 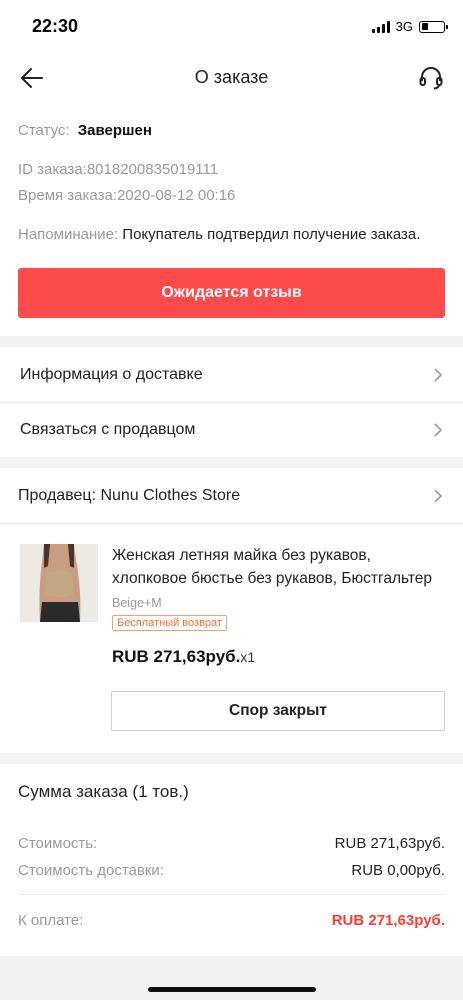 I want to click on status-icons: 3G, so click(x=409, y=26).